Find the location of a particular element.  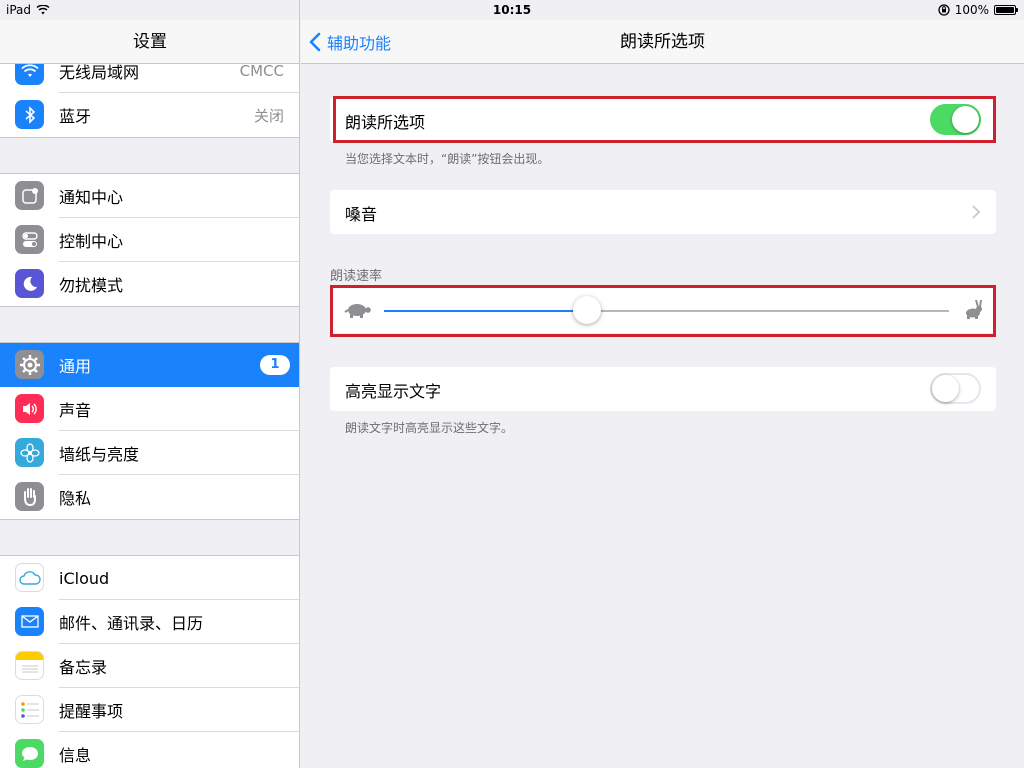

group-general: 通用 1 声音 墙纸与亮度 隐私 is located at coordinates (149, 431).